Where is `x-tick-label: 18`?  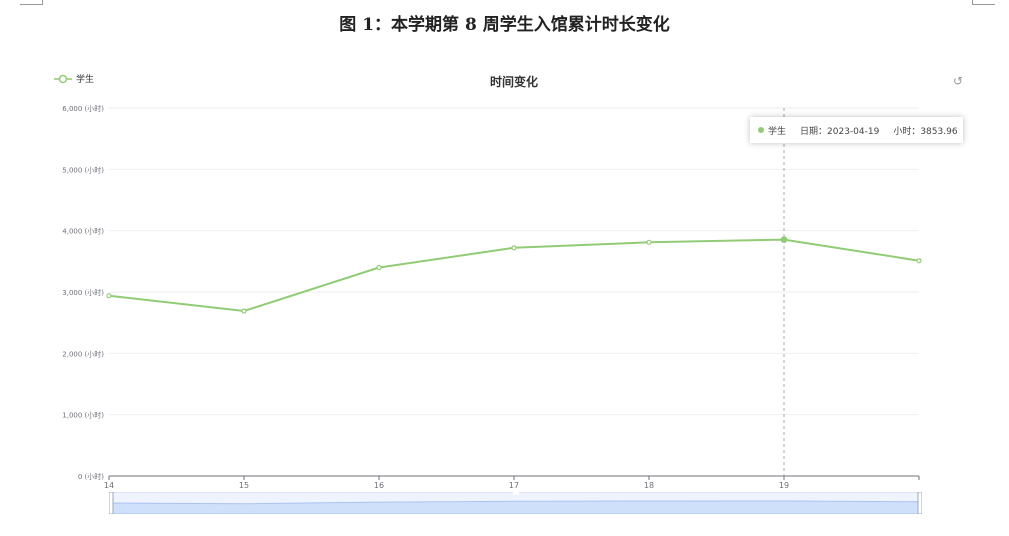 x-tick-label: 18 is located at coordinates (649, 485).